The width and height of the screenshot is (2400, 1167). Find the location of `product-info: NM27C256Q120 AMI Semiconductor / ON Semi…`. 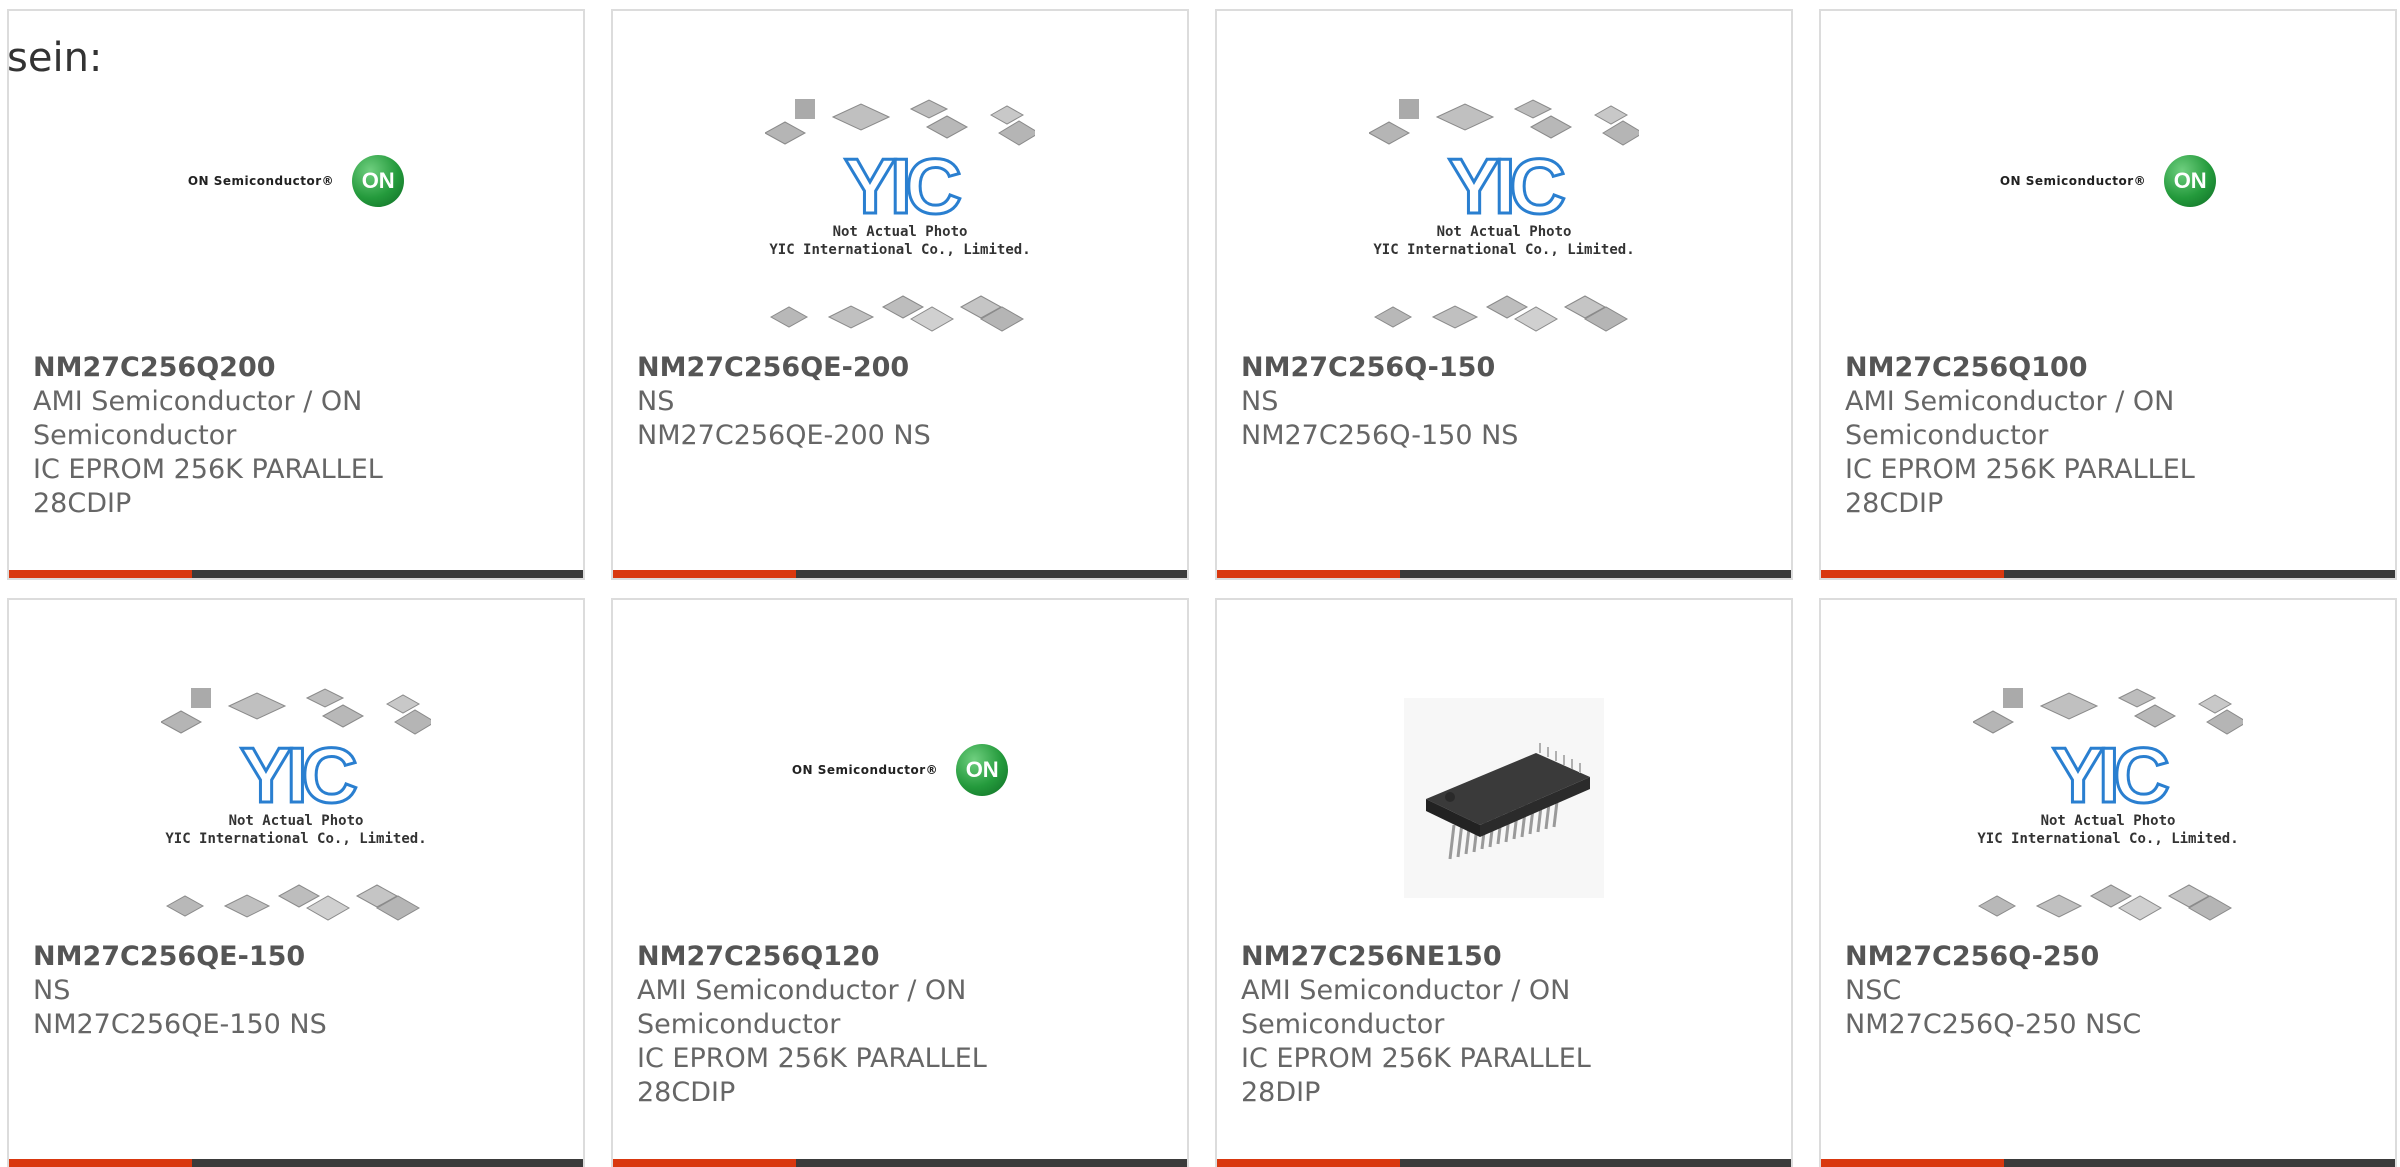

product-info: NM27C256Q120 AMI Semiconductor / ON Semi… is located at coordinates (900, 1025).